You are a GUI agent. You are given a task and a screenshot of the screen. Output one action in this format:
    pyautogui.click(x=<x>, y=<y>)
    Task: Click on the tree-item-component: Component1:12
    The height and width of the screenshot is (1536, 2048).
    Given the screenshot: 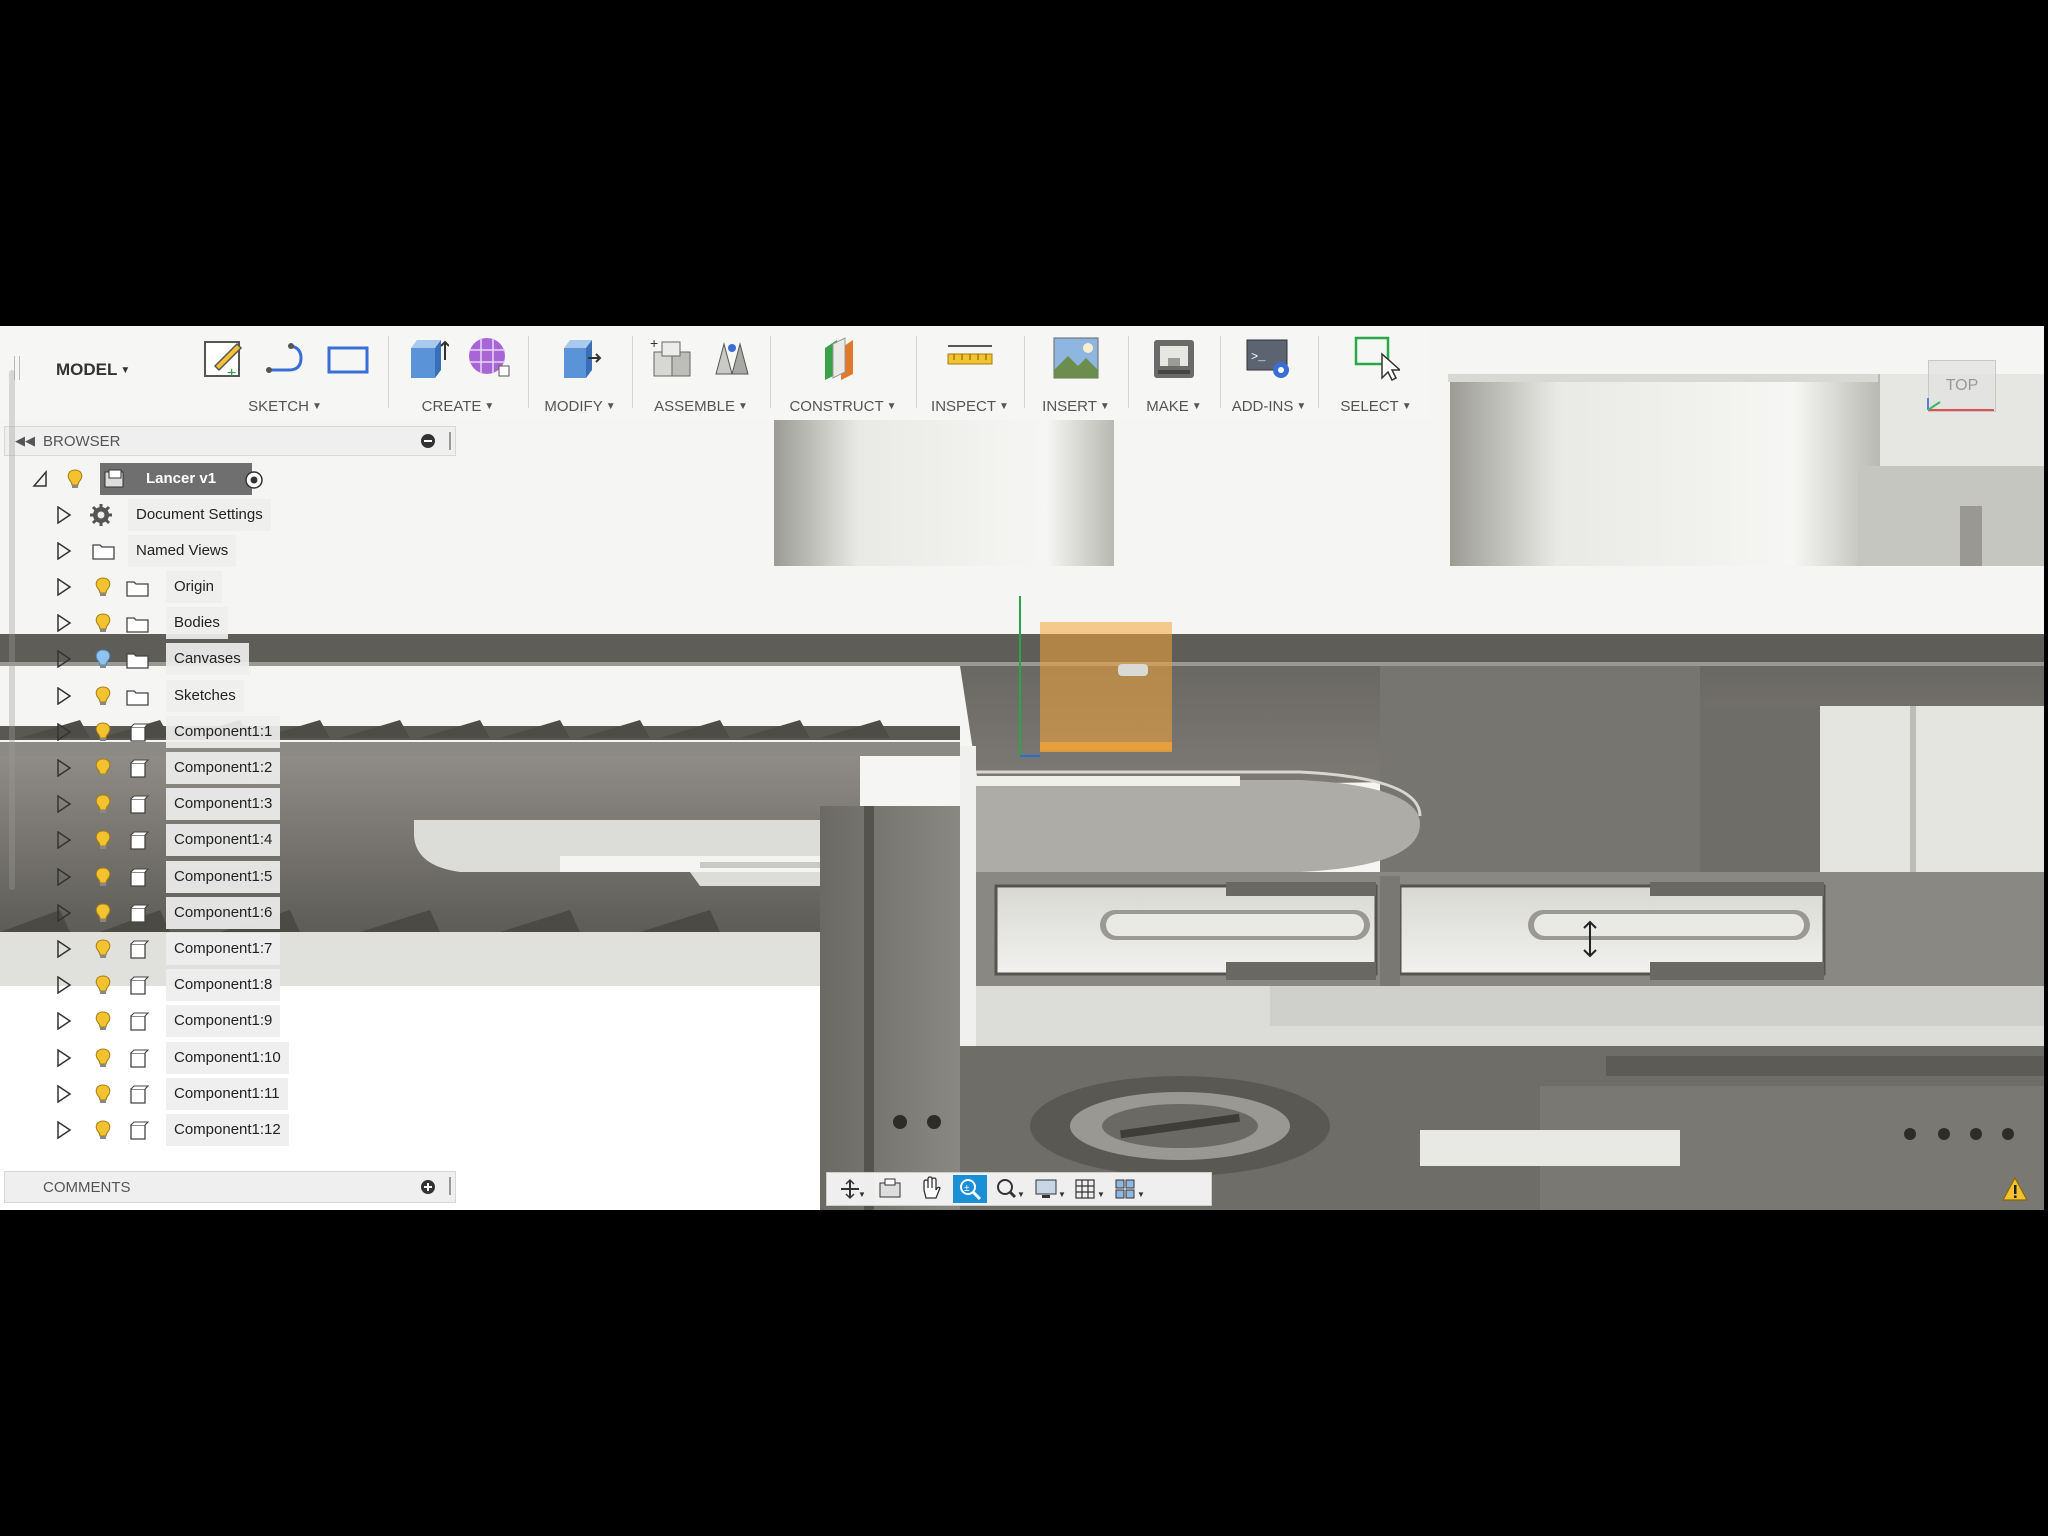 What is the action you would take?
    pyautogui.click(x=150, y=1130)
    